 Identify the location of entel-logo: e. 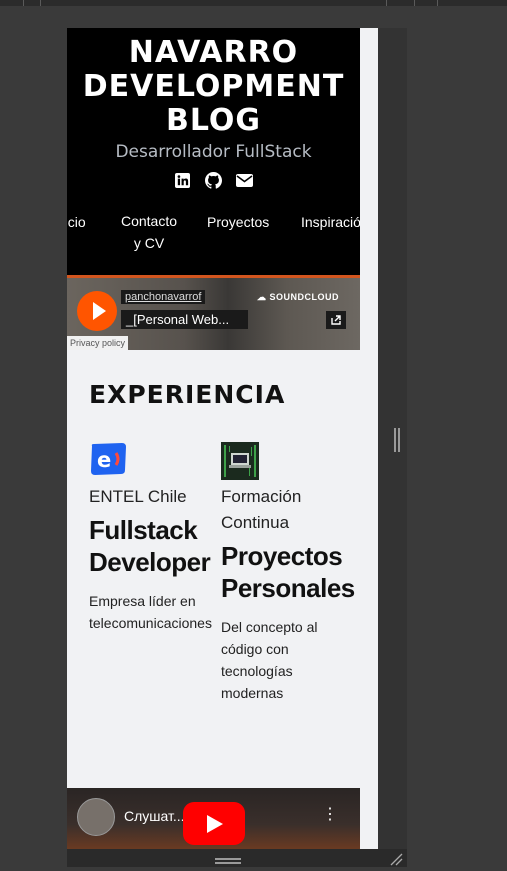
(108, 461).